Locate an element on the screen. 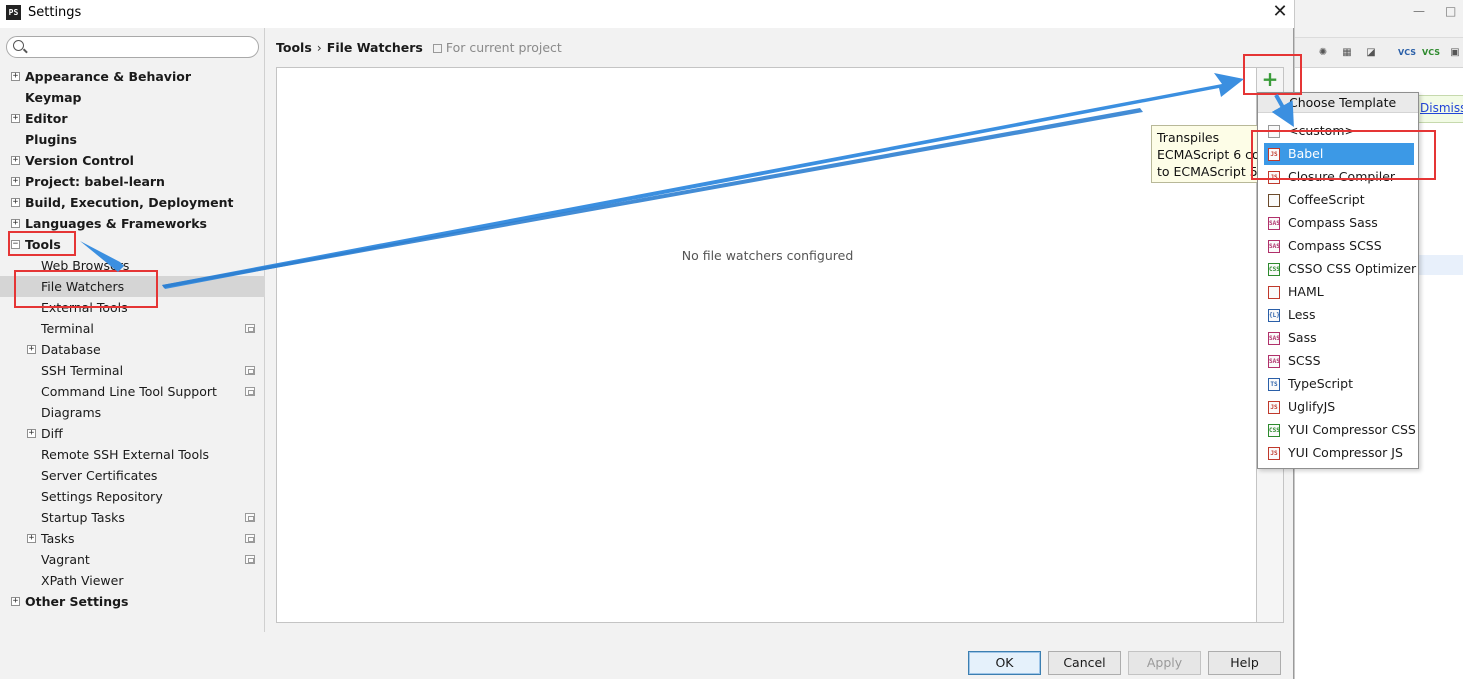  sidebar-item-editor: + Editor is located at coordinates (132, 118).